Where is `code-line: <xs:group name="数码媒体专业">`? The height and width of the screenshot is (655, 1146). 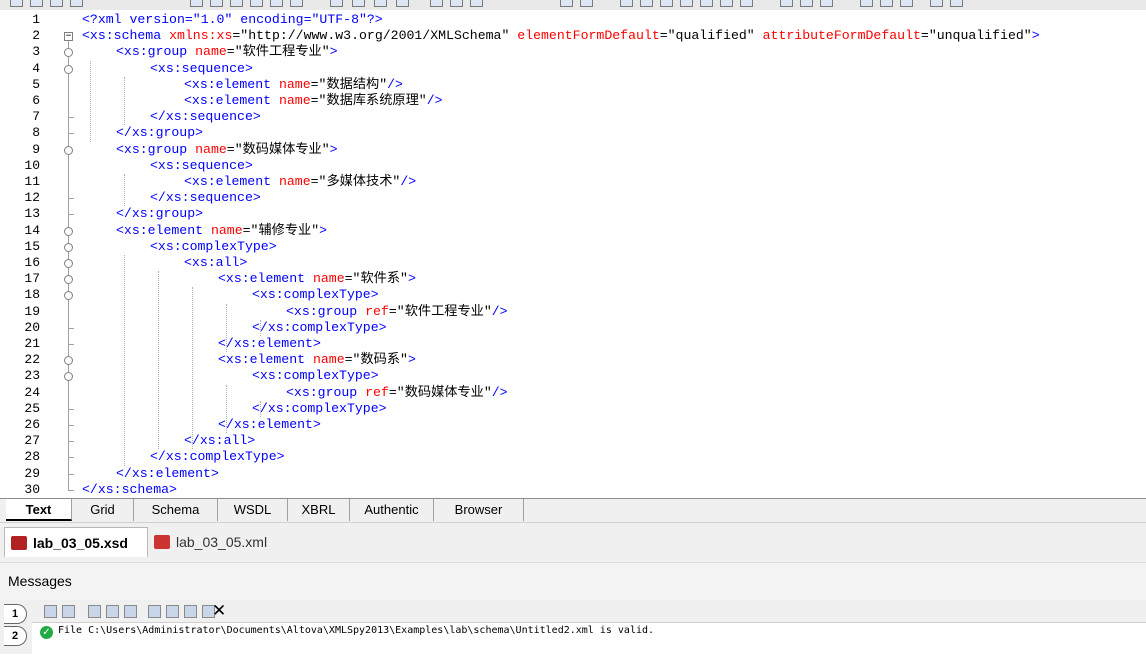 code-line: <xs:group name="数码媒体专业"> is located at coordinates (227, 150).